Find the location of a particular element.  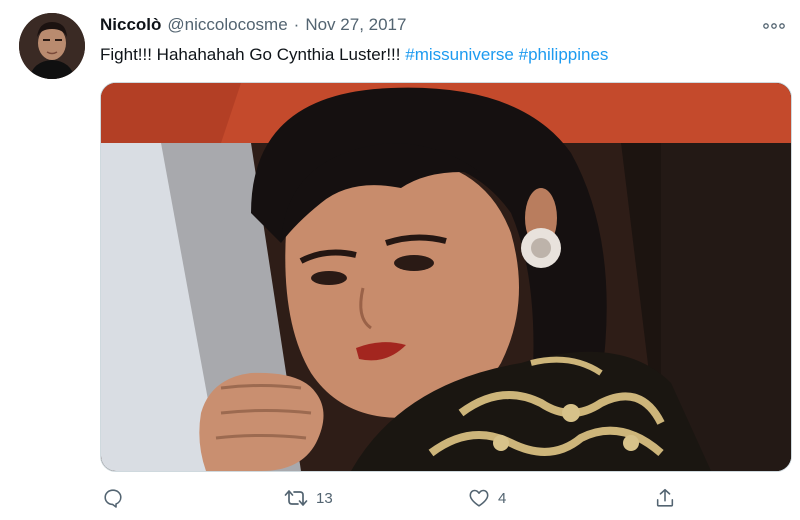

avatar is located at coordinates (52, 46).